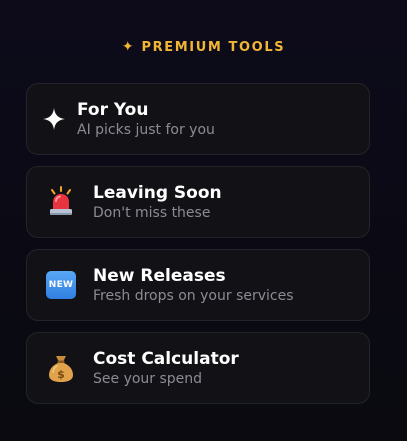 The image size is (407, 441). I want to click on tool-subtitle: Fresh drops on your services, so click(193, 295).